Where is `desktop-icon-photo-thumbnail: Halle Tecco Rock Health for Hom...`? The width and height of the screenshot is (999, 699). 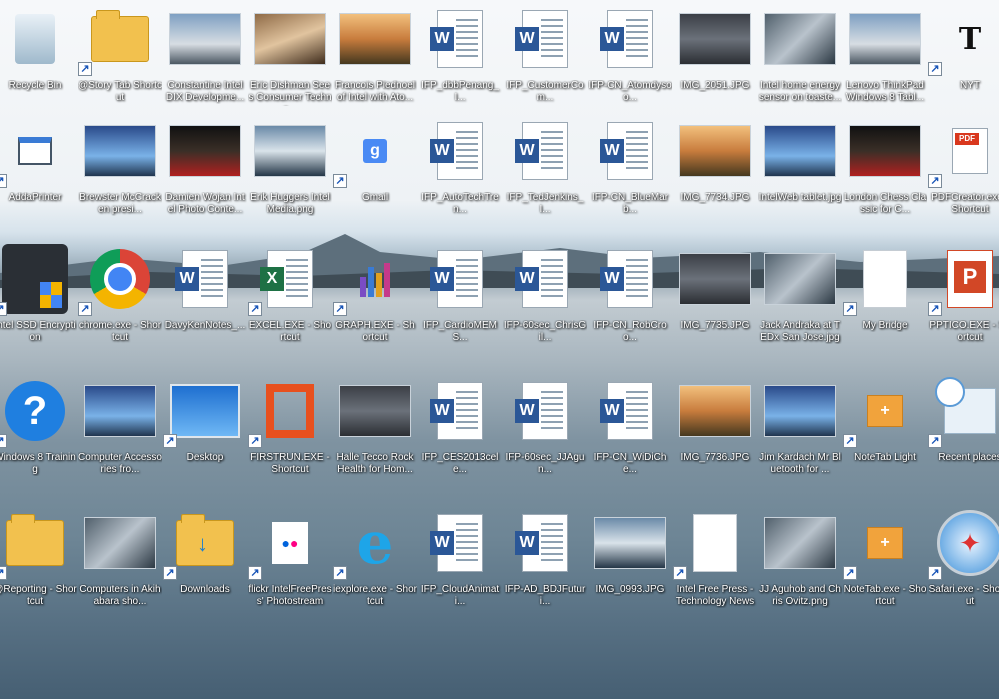 desktop-icon-photo-thumbnail: Halle Tecco Rock Health for Hom... is located at coordinates (375, 432).